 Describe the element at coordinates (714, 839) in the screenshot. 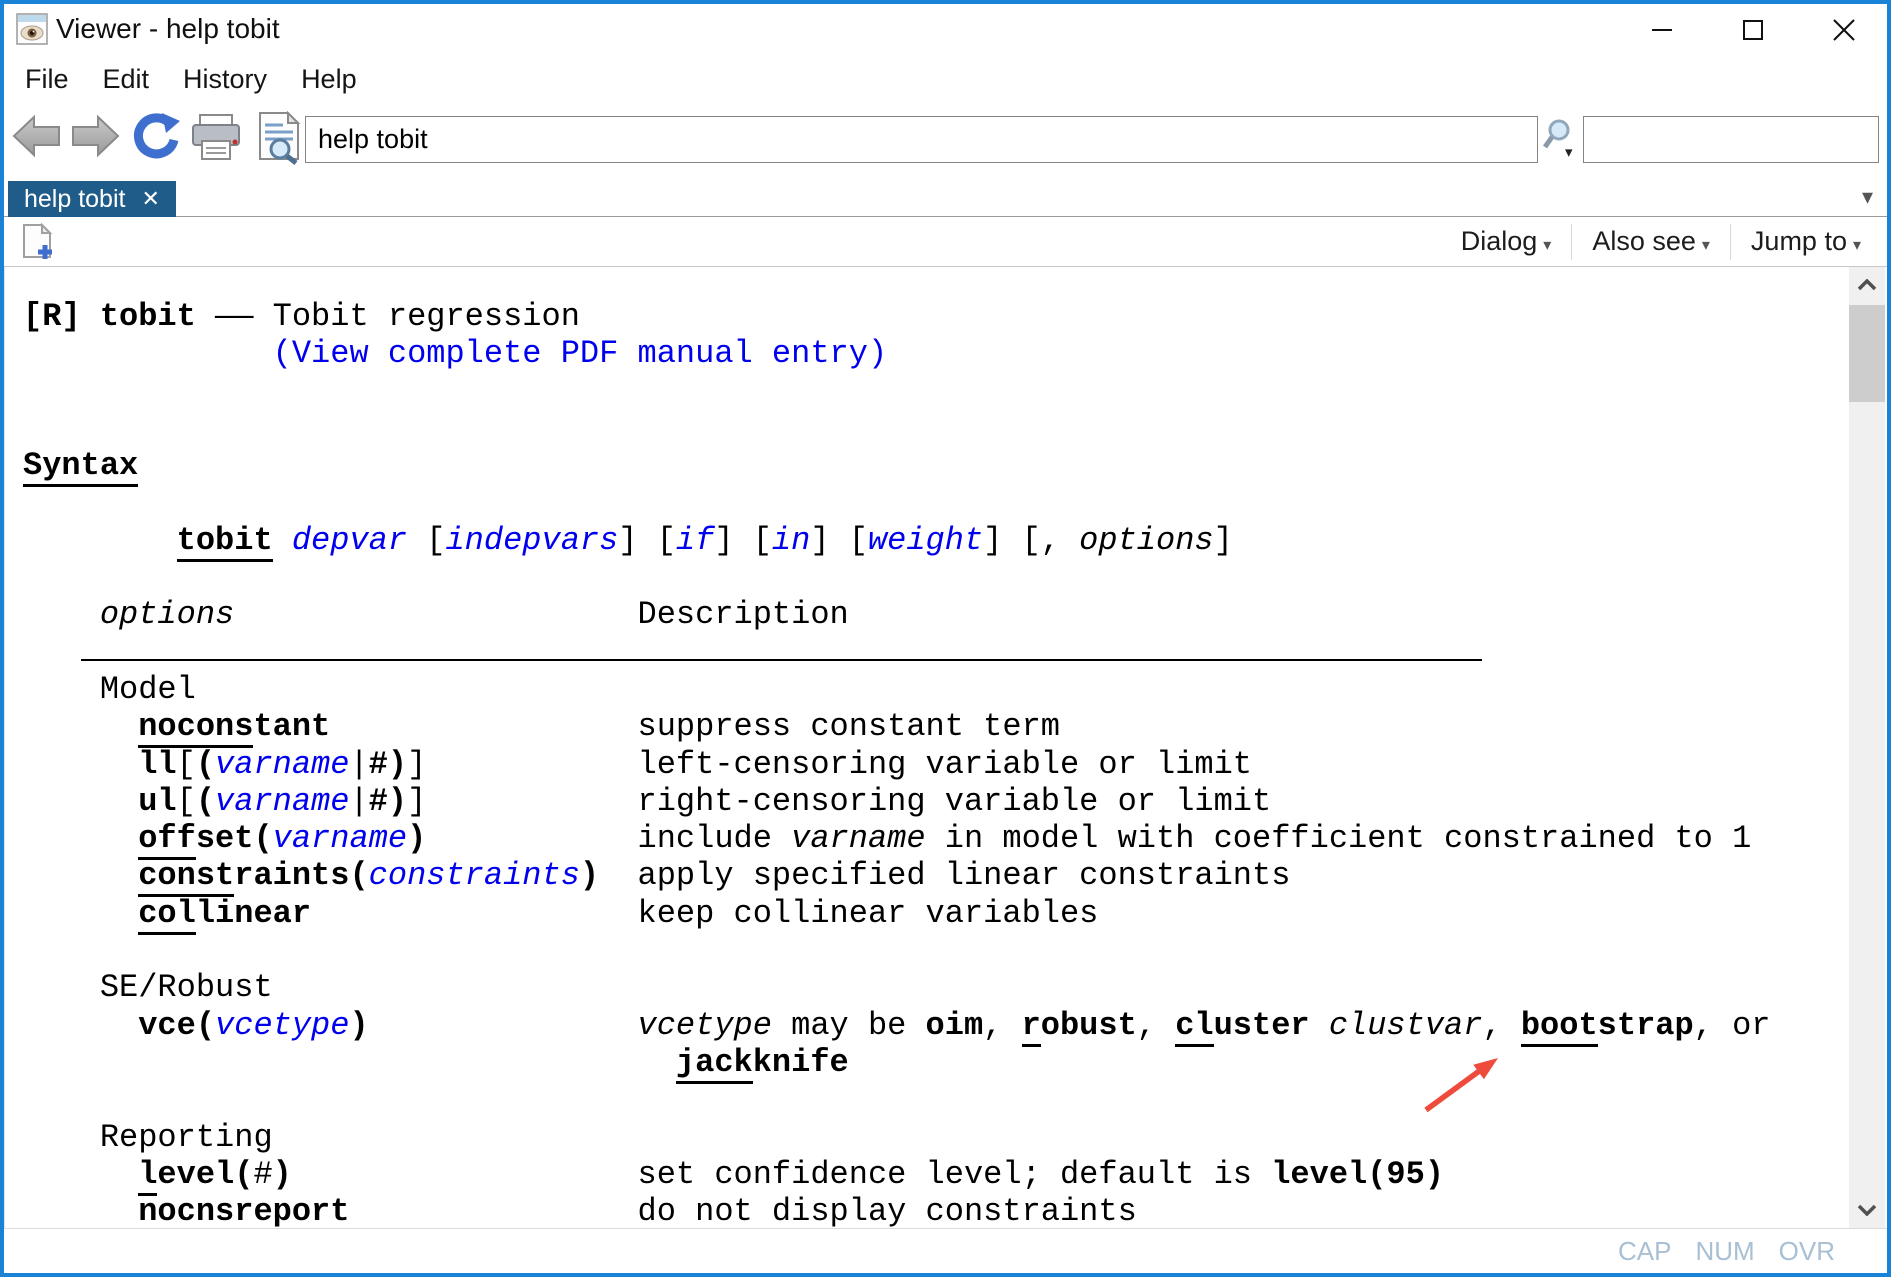

I see `help-text-segment: include` at that location.